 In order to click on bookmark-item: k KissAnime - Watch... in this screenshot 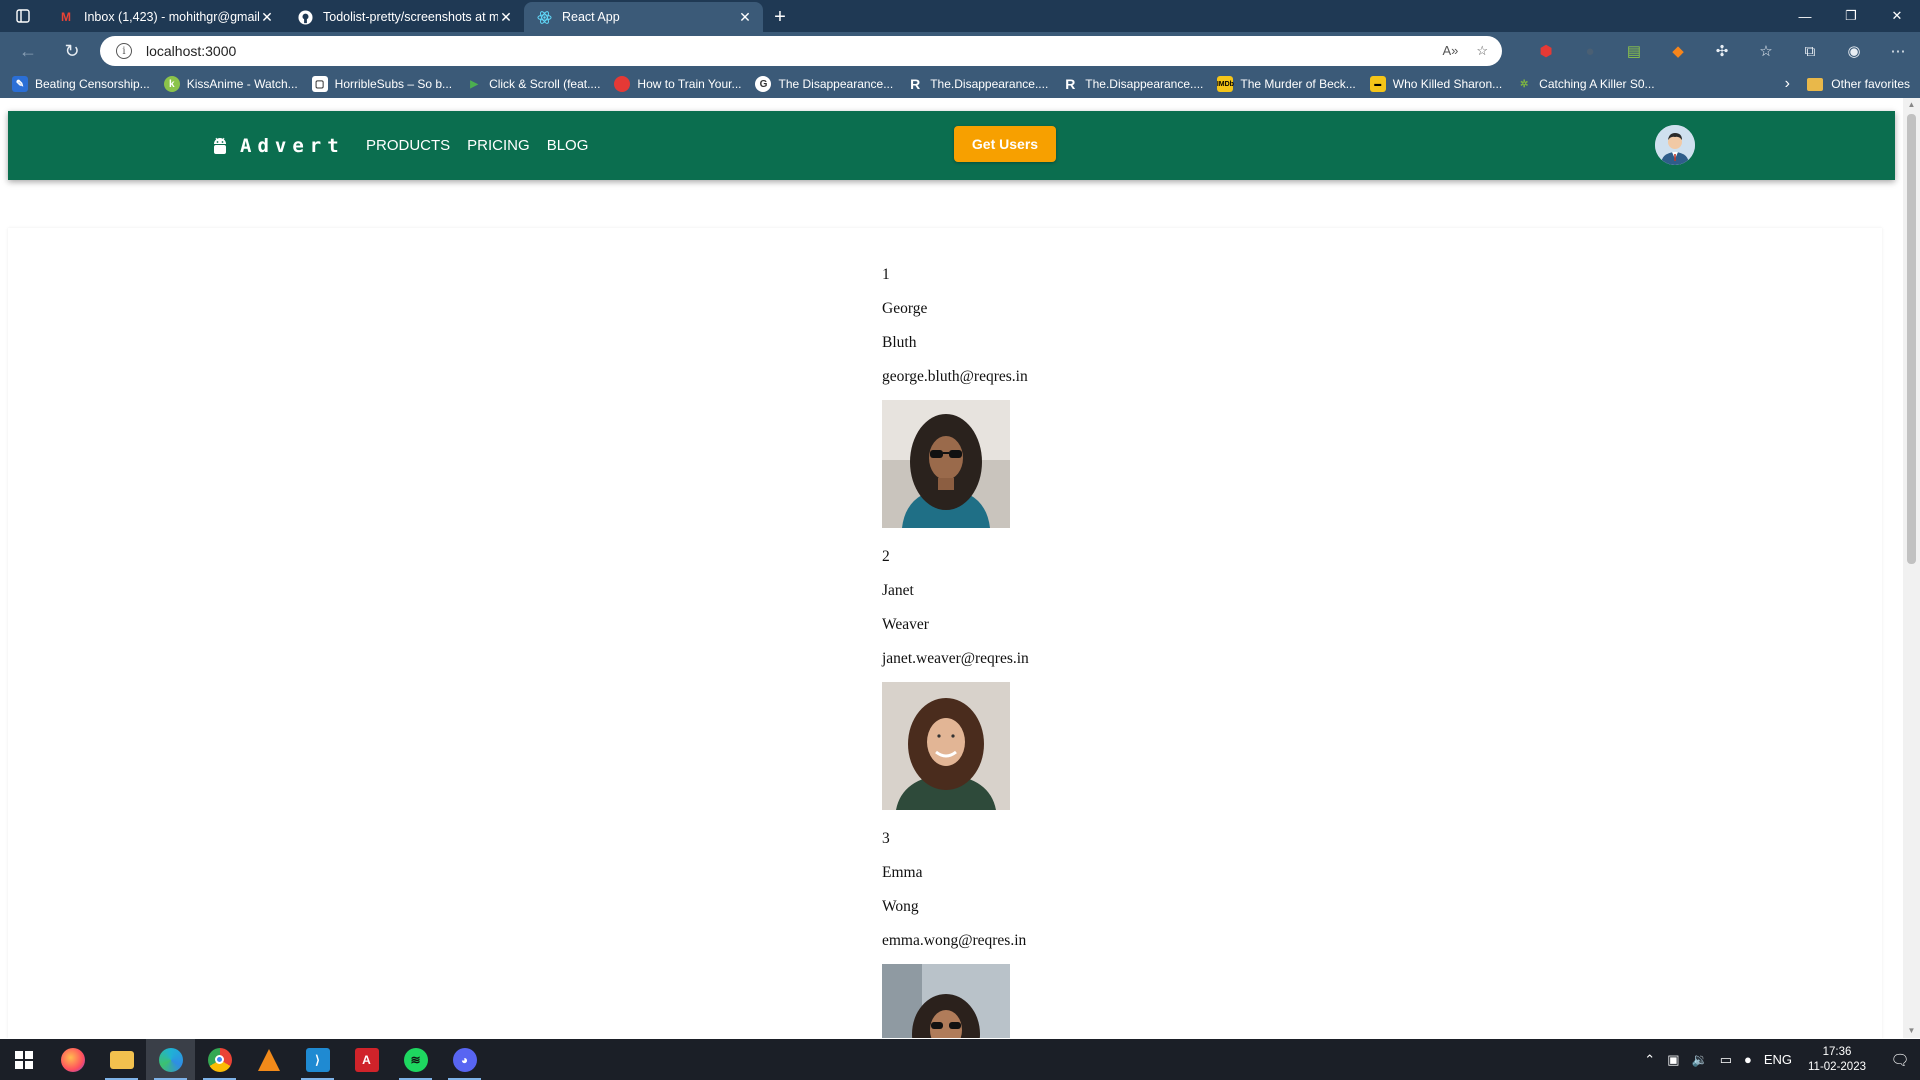, I will do `click(230, 84)`.